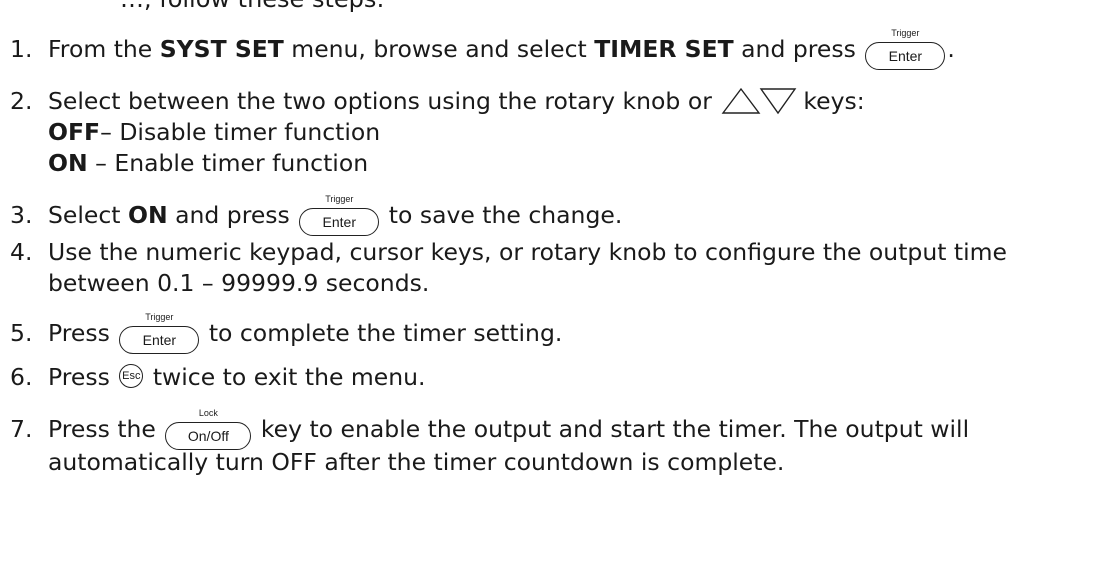 Image resolution: width=1120 pixels, height=567 pixels. I want to click on key-label: On/Off, so click(208, 436).